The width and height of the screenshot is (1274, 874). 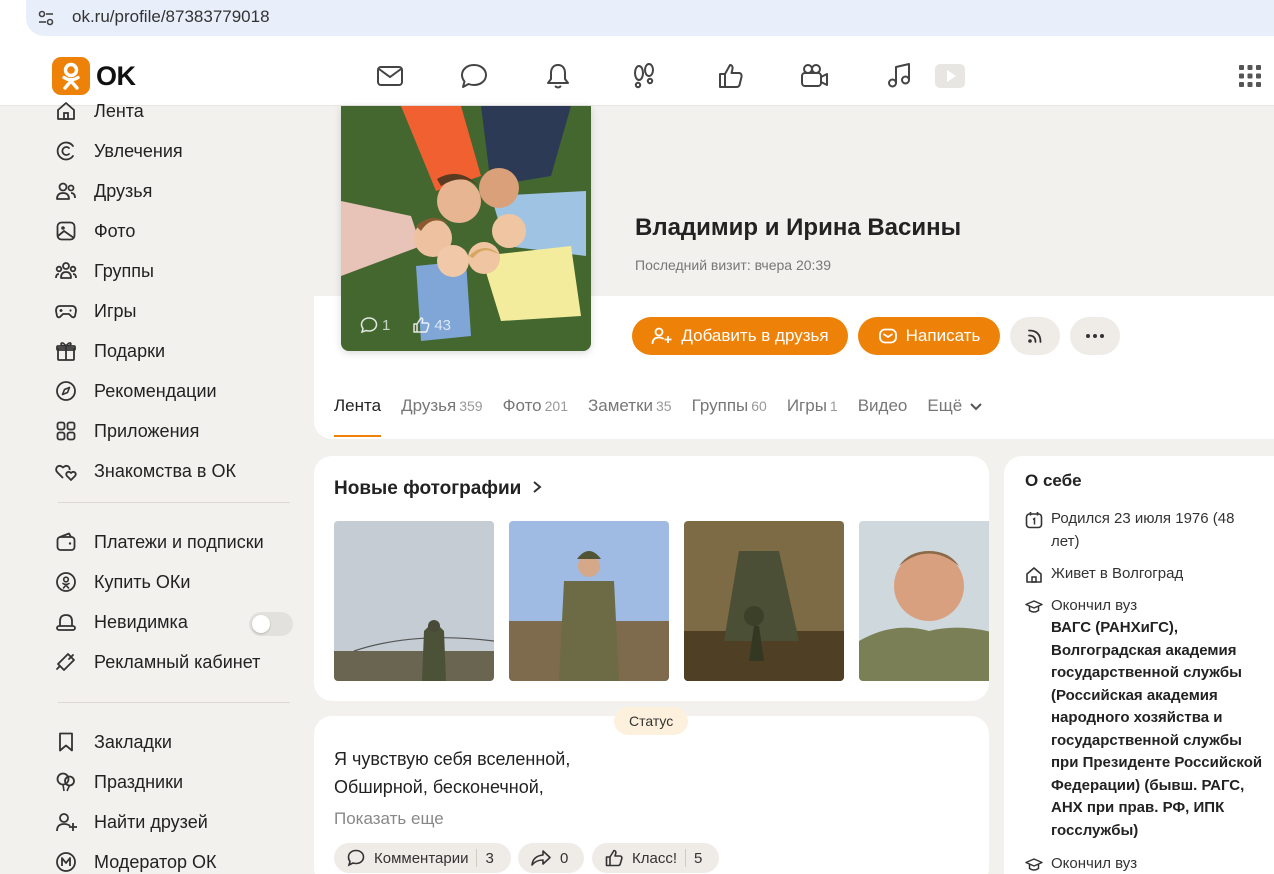 I want to click on avatar-comments-count: 1, so click(x=386, y=325).